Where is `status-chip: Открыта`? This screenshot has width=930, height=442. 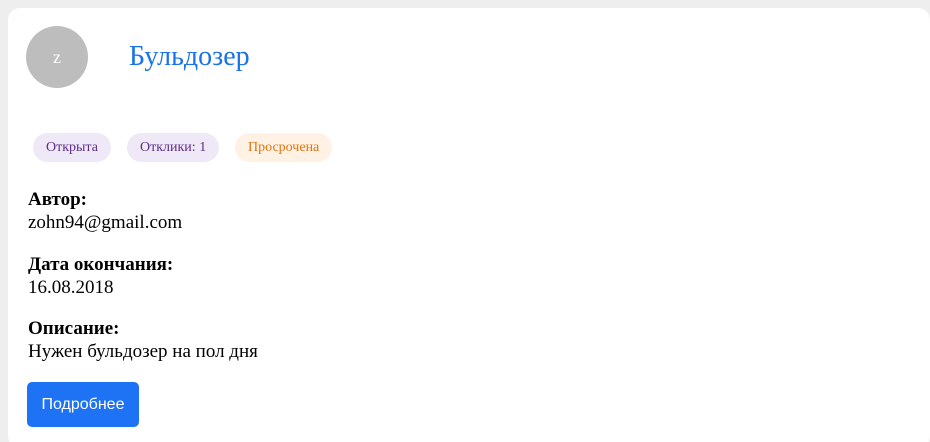 status-chip: Открыта is located at coordinates (72, 147).